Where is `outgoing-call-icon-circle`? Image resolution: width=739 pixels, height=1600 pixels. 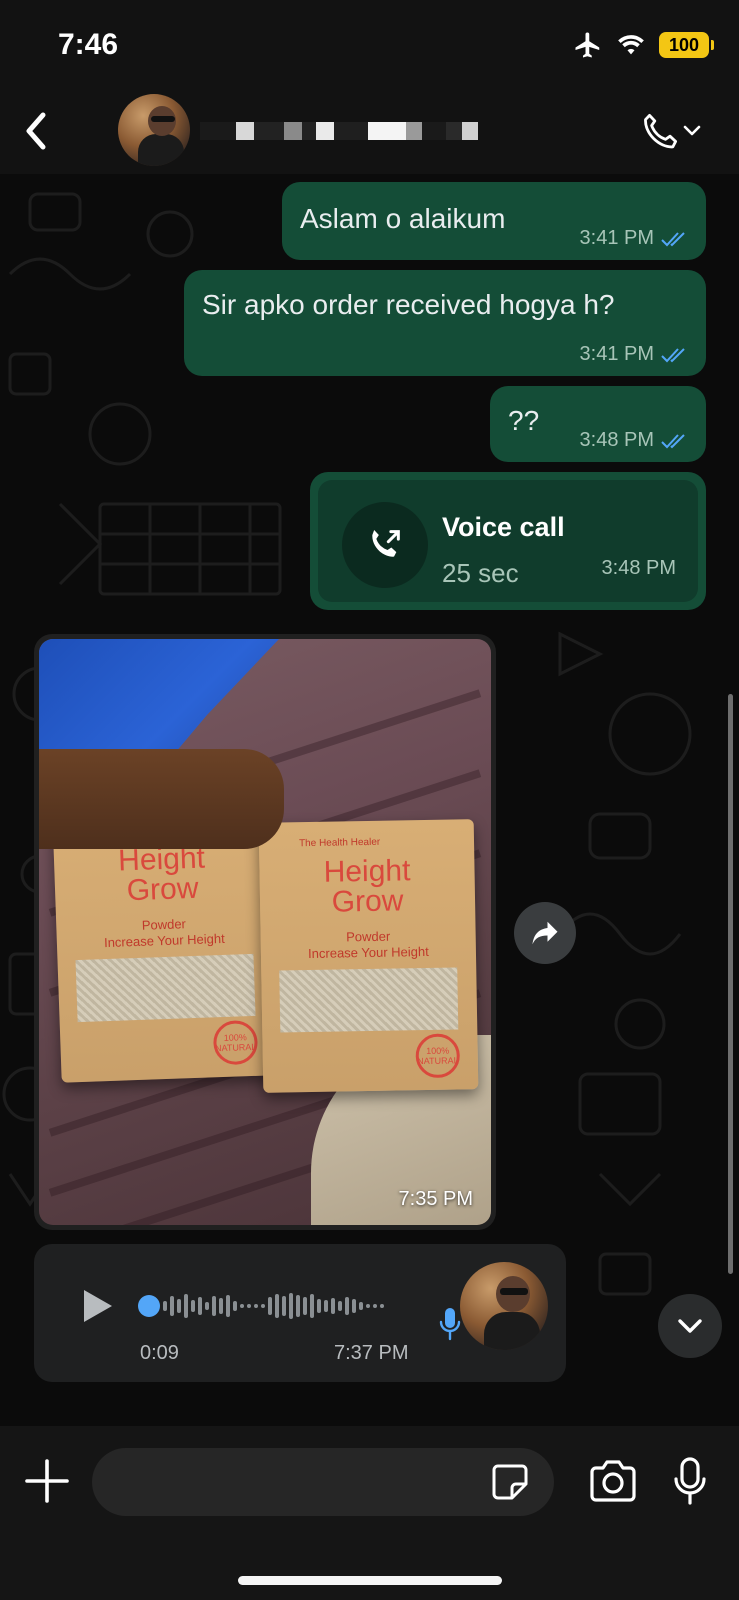
outgoing-call-icon-circle is located at coordinates (385, 545).